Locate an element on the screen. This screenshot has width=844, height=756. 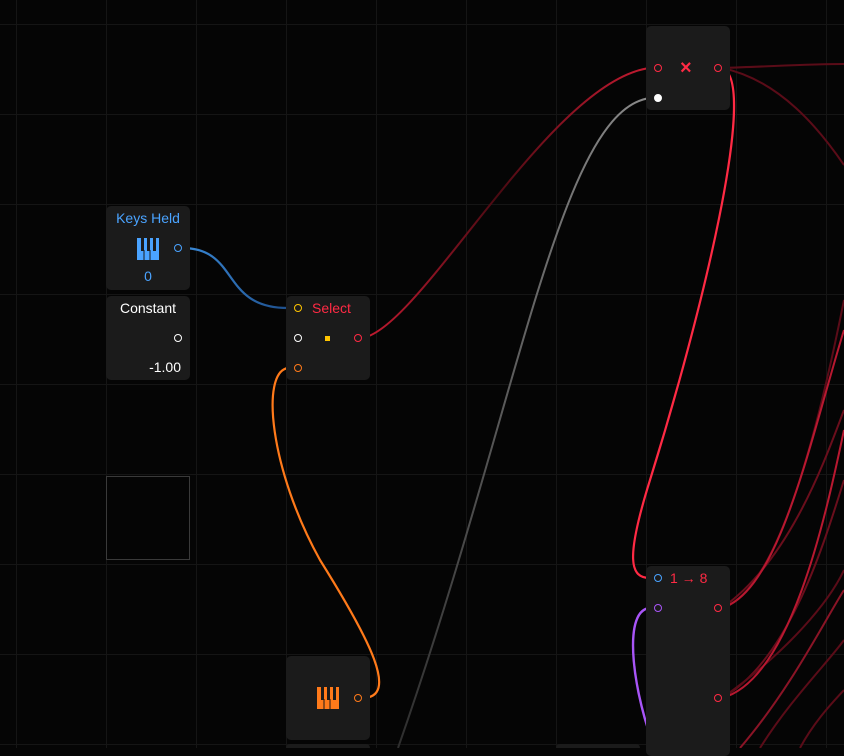
wire-keyboard-to-select is located at coordinates (326, 533).